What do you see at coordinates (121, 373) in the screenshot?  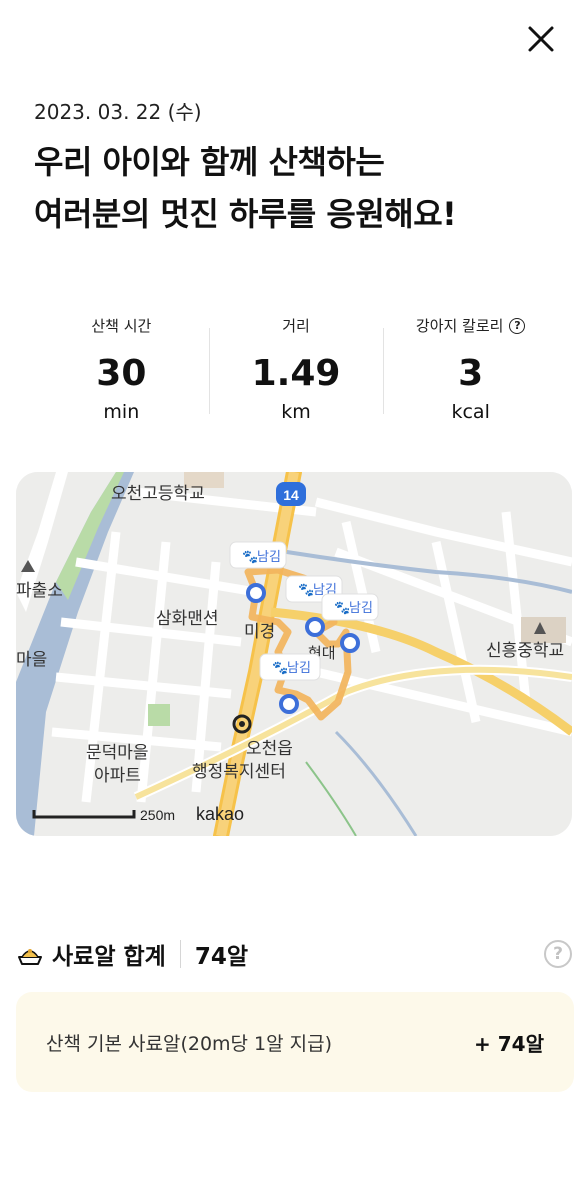 I see `stat-value: 30` at bounding box center [121, 373].